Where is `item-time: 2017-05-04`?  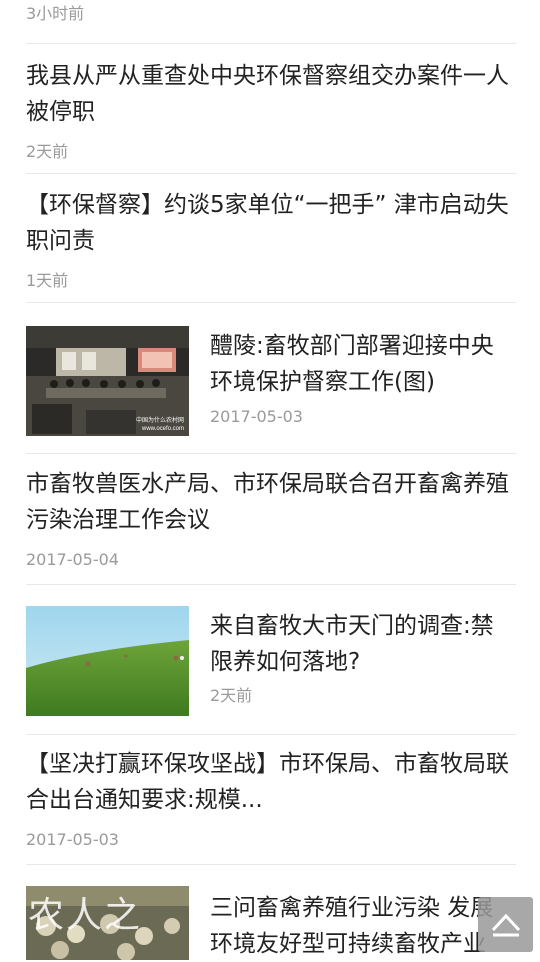
item-time: 2017-05-04 is located at coordinates (72, 559).